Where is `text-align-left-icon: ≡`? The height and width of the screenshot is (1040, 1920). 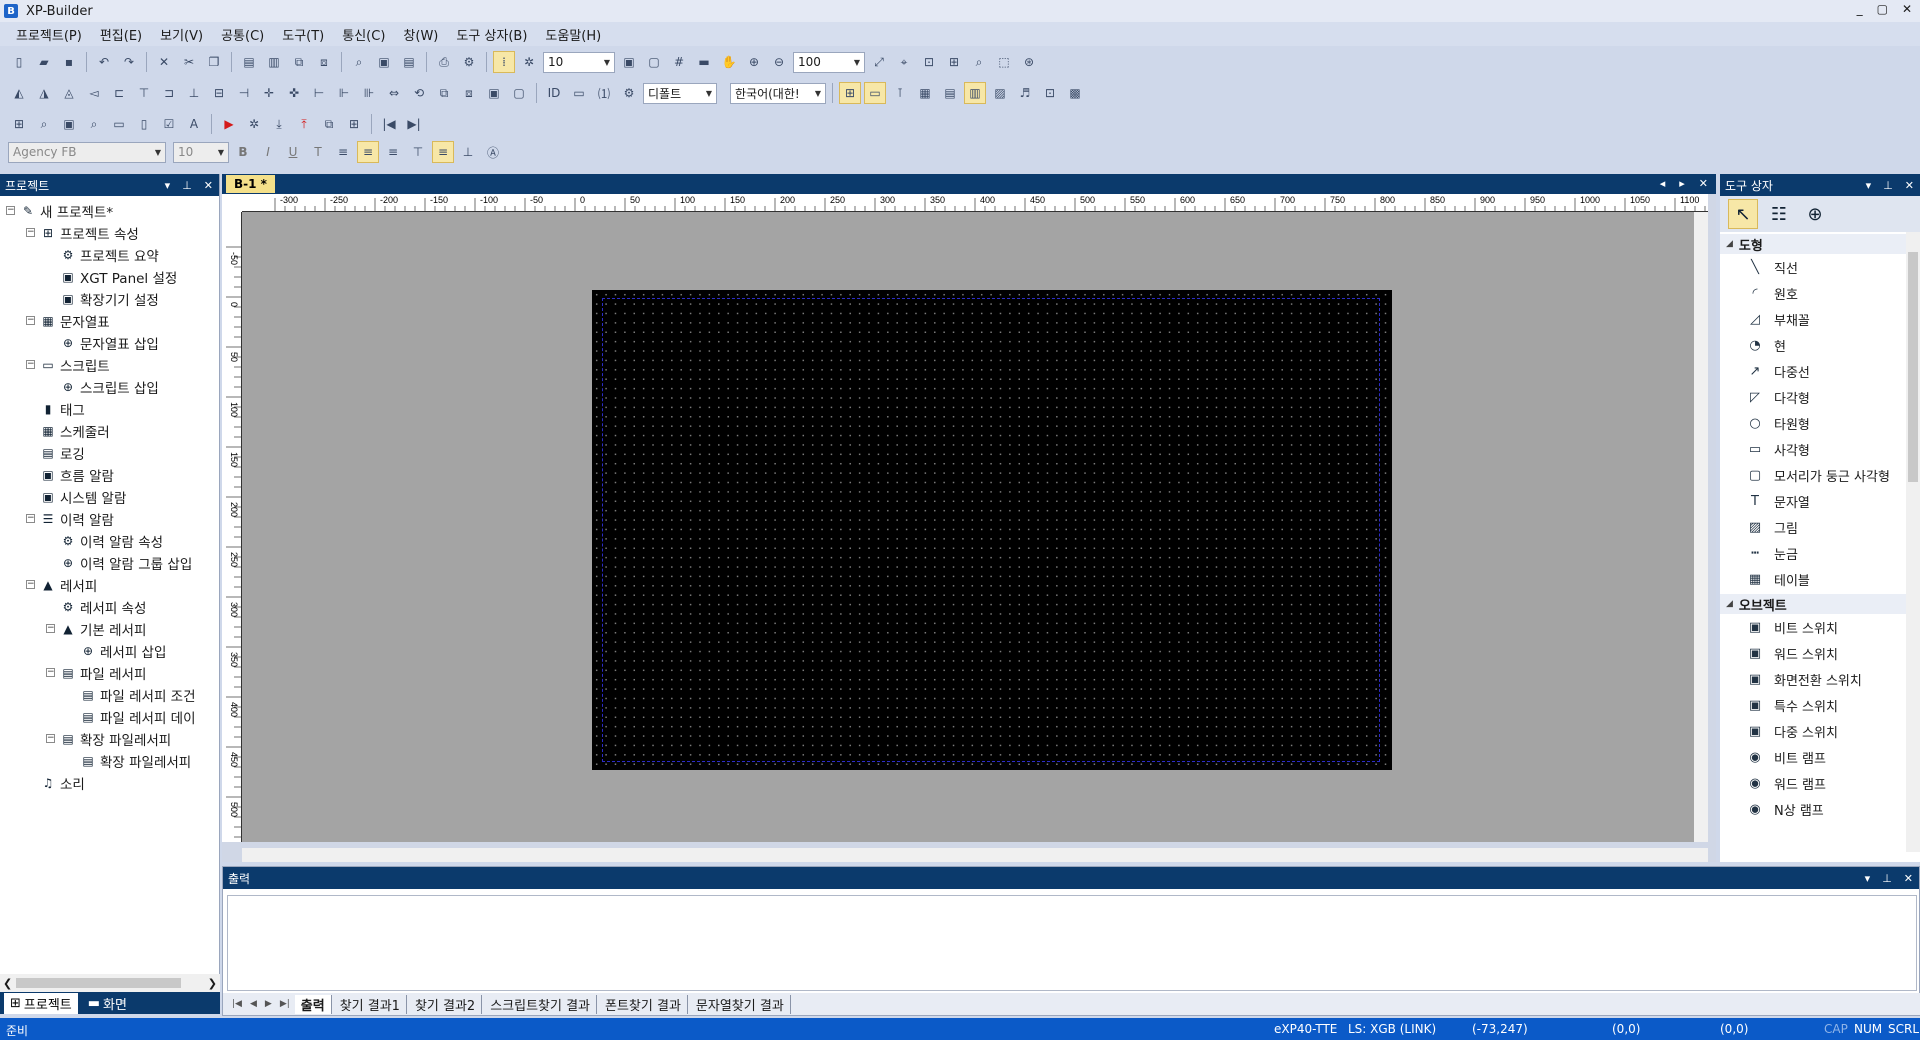
text-align-left-icon: ≡ is located at coordinates (343, 152).